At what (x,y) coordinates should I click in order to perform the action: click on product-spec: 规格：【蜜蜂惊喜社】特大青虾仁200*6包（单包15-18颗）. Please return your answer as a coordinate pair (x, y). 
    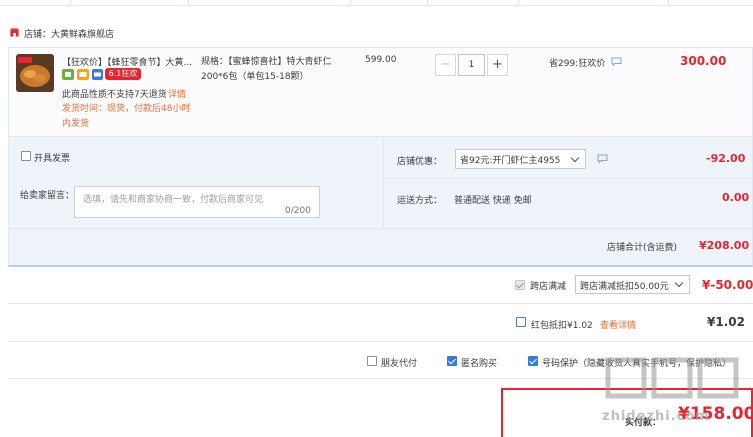
    Looking at the image, I should click on (266, 69).